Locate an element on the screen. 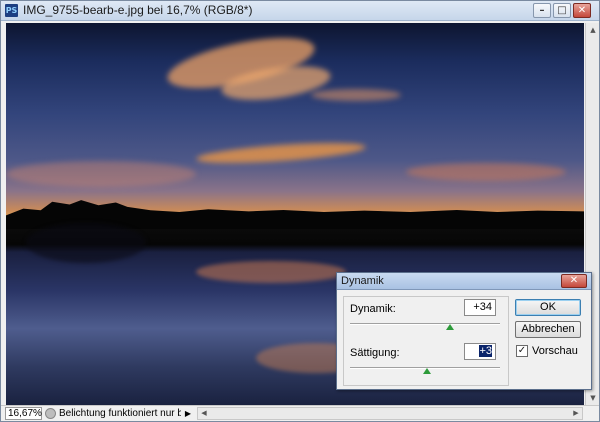 This screenshot has height=422, width=600. vibrance-value: +34 is located at coordinates (482, 307).